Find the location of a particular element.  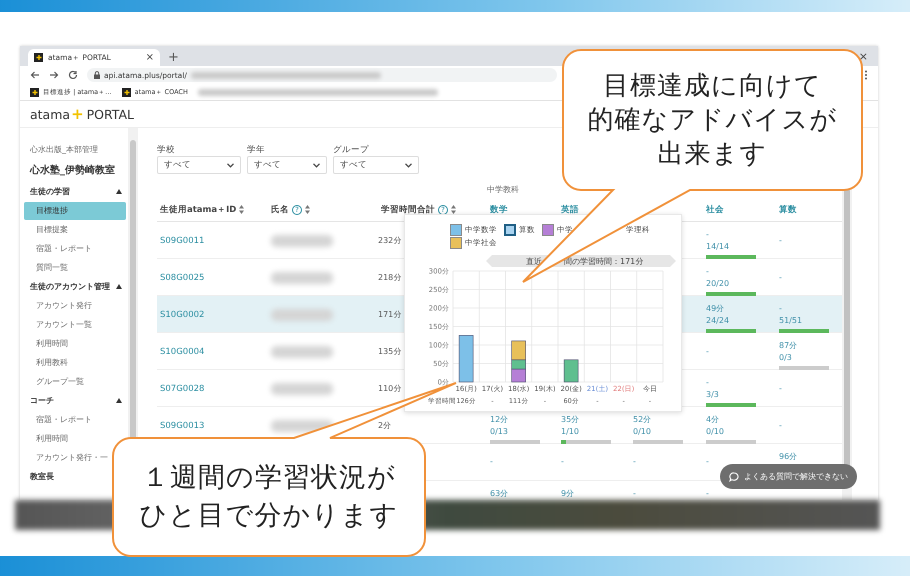

logo-text: atama is located at coordinates (50, 114).